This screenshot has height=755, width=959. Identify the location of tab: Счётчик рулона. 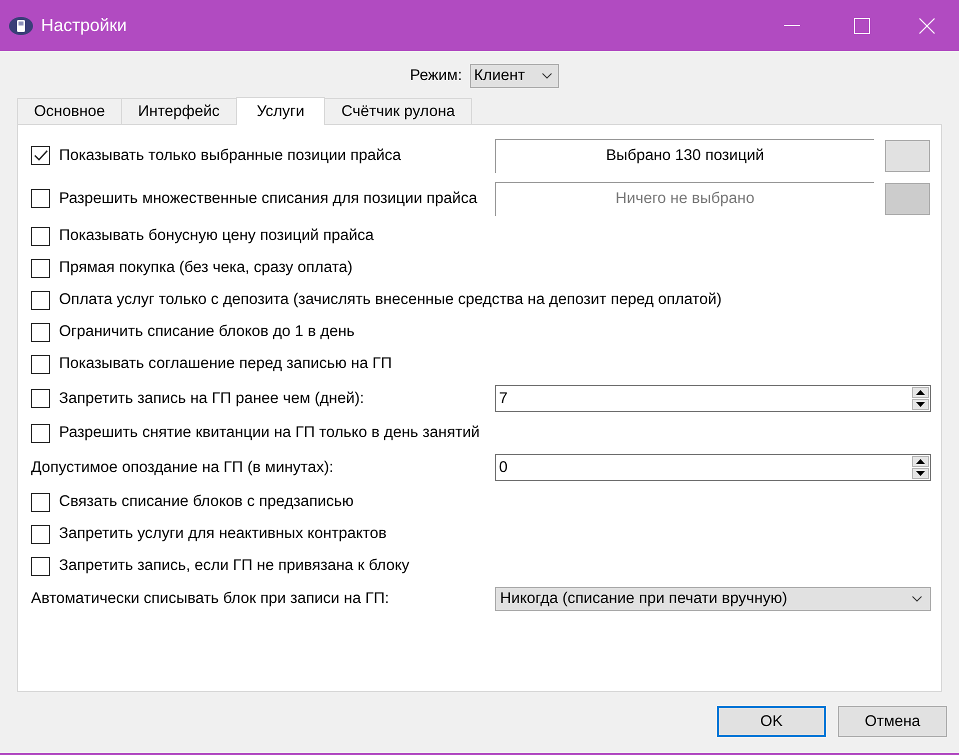
(398, 111).